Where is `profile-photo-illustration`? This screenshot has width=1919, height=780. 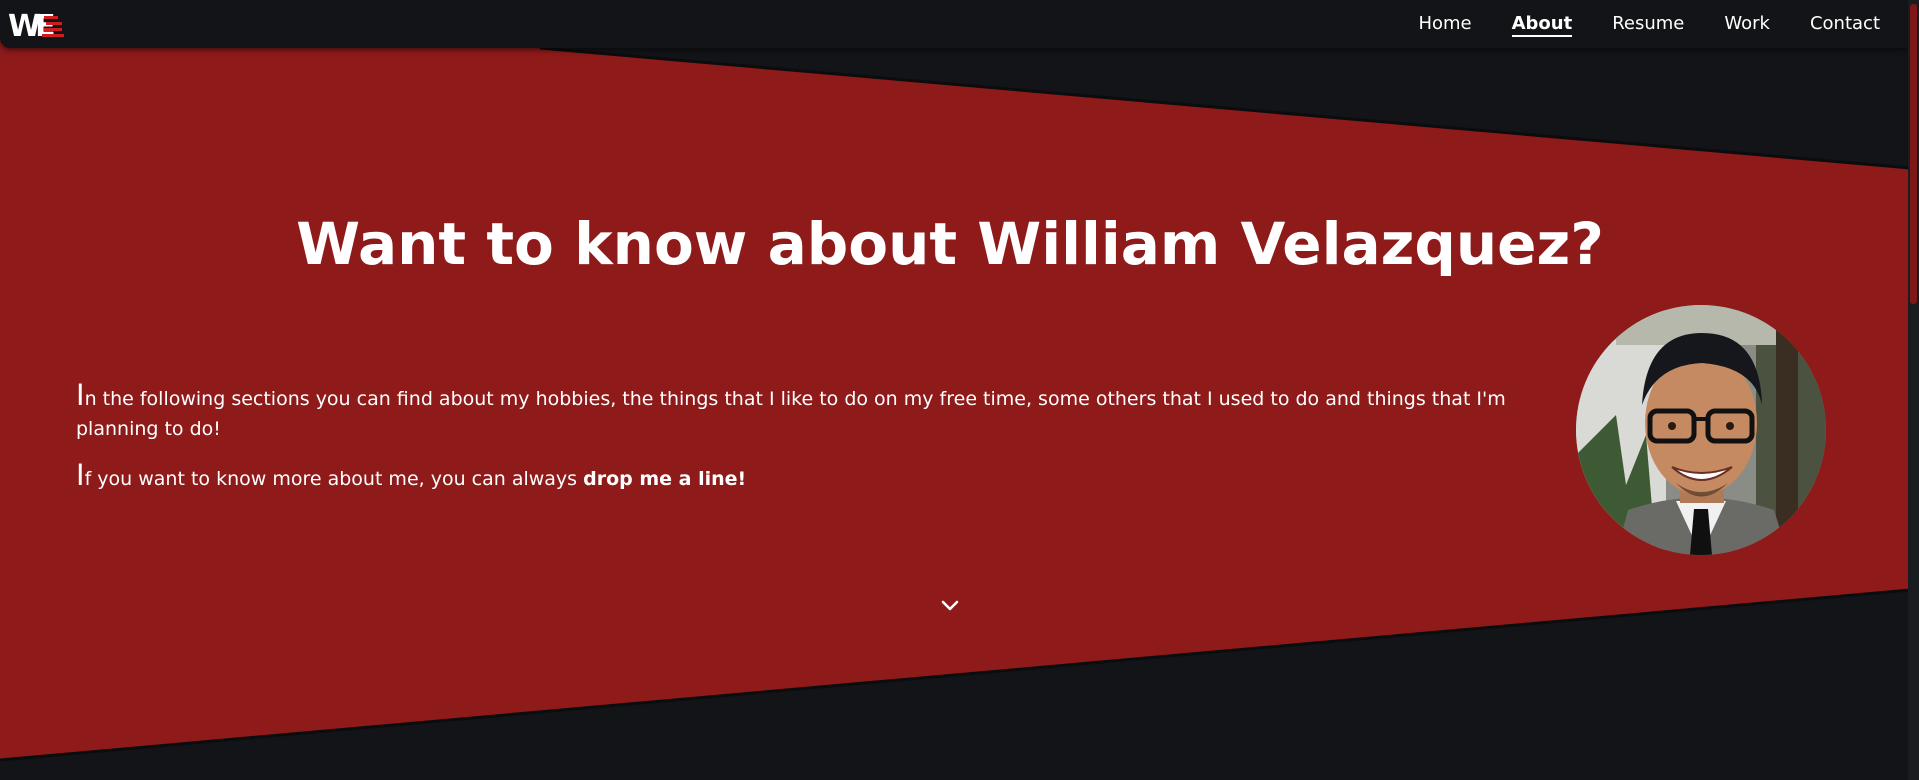
profile-photo-illustration is located at coordinates (1701, 430).